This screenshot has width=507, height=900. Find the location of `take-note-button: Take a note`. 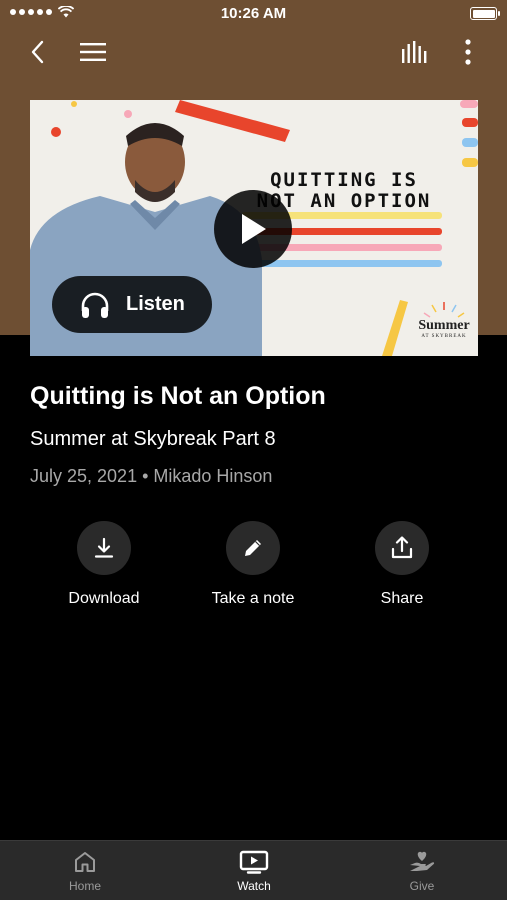

take-note-button: Take a note is located at coordinates (253, 564).